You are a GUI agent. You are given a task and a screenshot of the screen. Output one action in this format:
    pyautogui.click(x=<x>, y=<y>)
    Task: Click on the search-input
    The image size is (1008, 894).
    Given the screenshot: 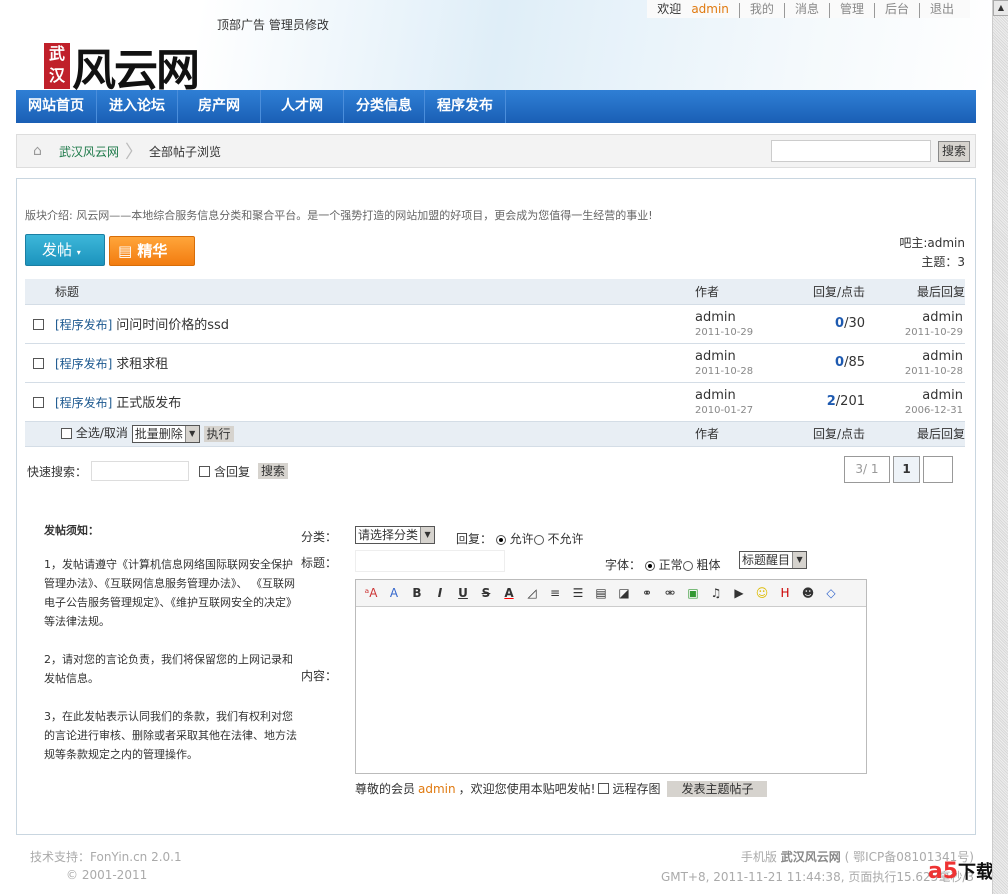 What is the action you would take?
    pyautogui.click(x=851, y=151)
    